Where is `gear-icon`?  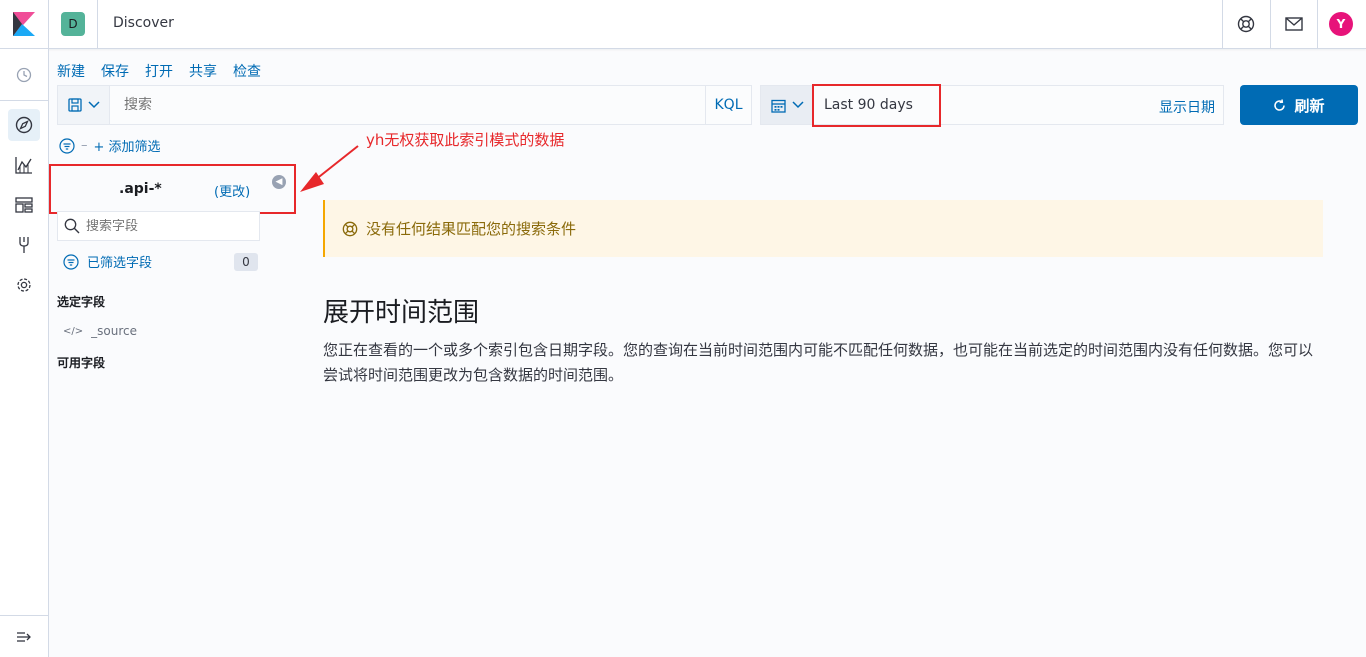 gear-icon is located at coordinates (24, 285).